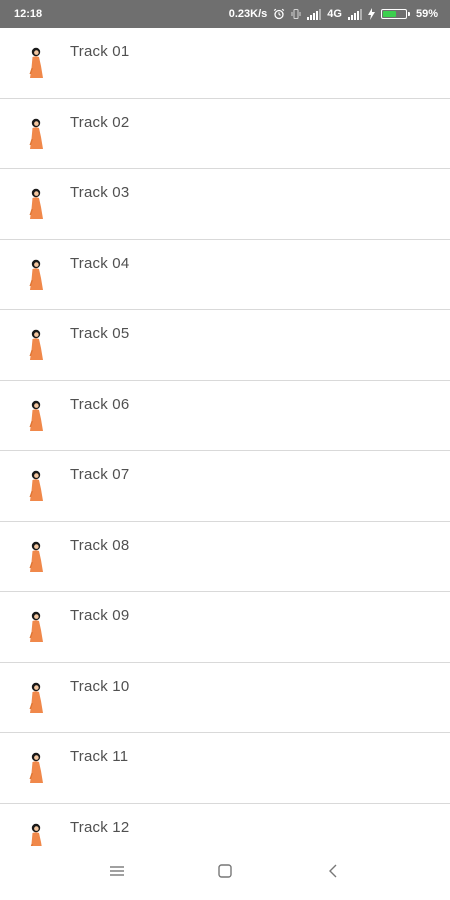  I want to click on network-type: 4G, so click(334, 14).